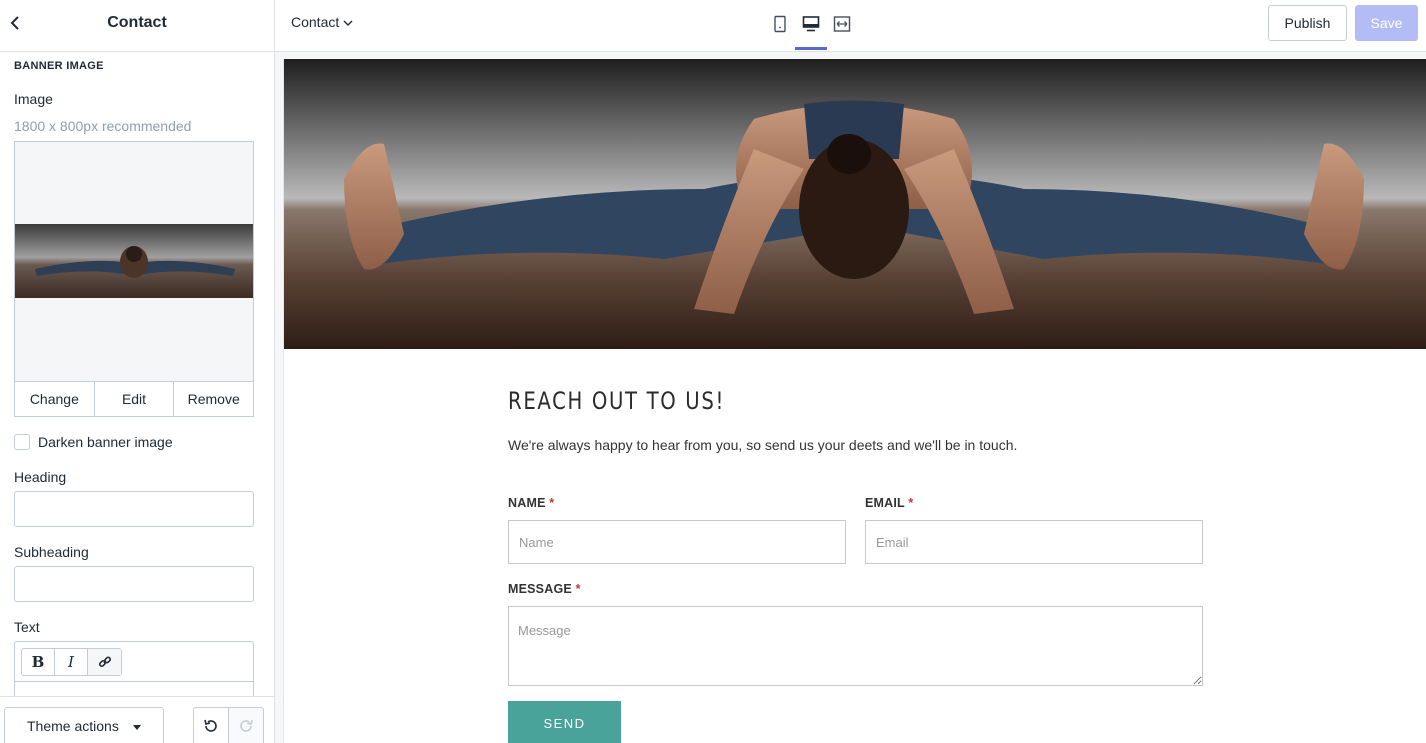  Describe the element at coordinates (137, 727) in the screenshot. I see `caret-down-icon` at that location.